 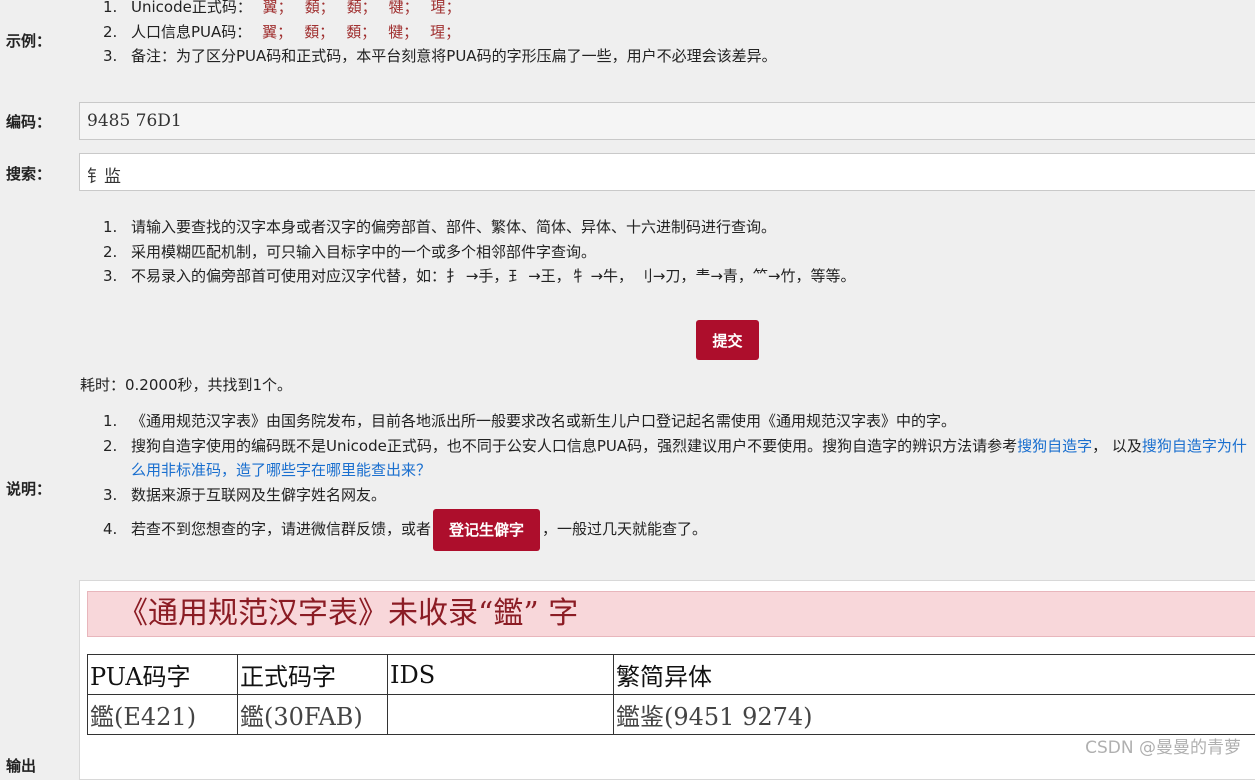 I want to click on search-value: 钅监, so click(x=104, y=177).